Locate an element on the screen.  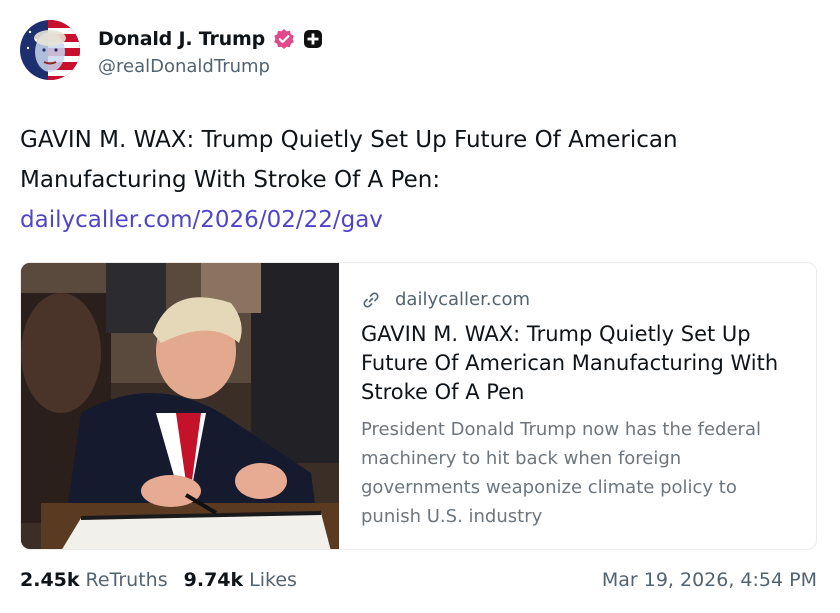
avatar is located at coordinates (50, 50).